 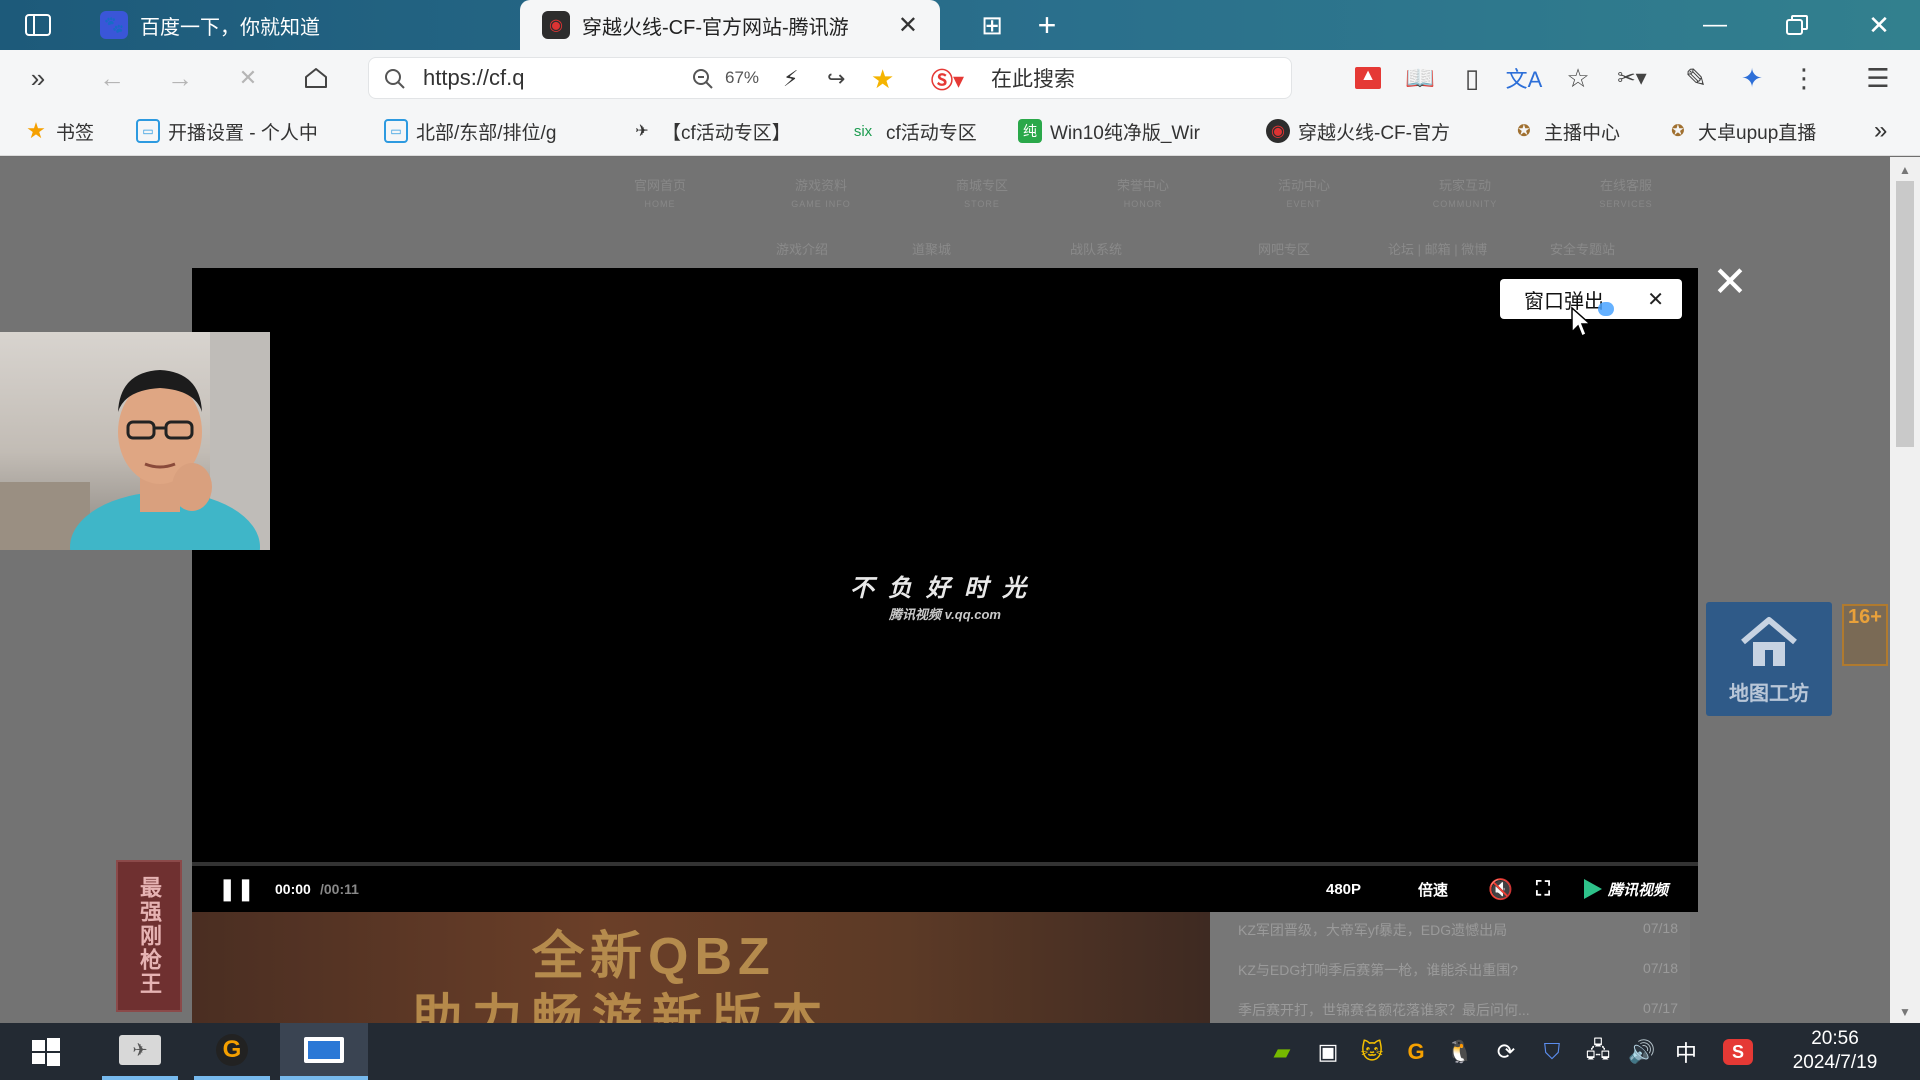 I want to click on zoom-icon, so click(x=703, y=79).